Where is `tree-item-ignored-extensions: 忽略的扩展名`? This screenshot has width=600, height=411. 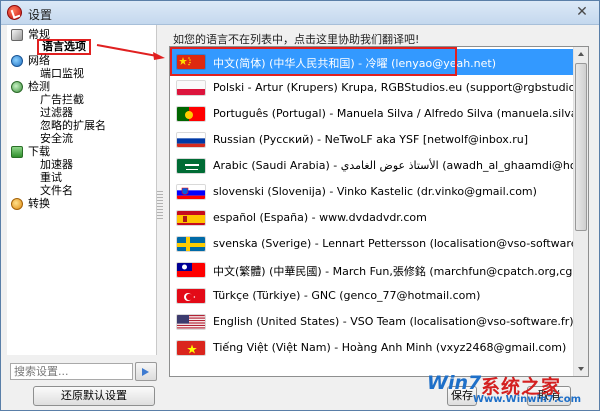 tree-item-ignored-extensions: 忽略的扩展名 is located at coordinates (73, 125).